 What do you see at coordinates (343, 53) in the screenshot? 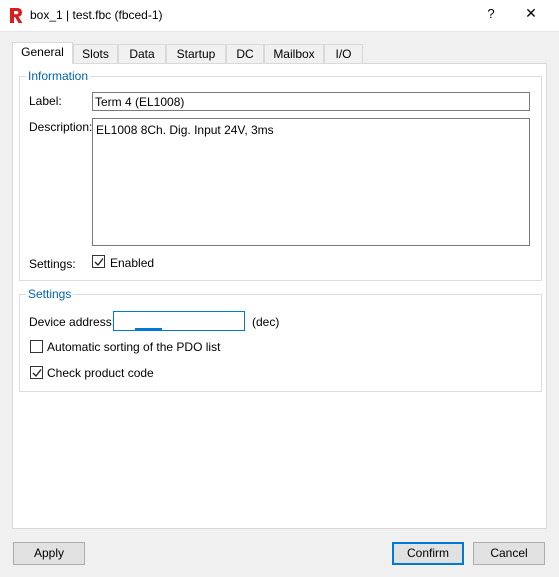
I see `tab-io: I/O` at bounding box center [343, 53].